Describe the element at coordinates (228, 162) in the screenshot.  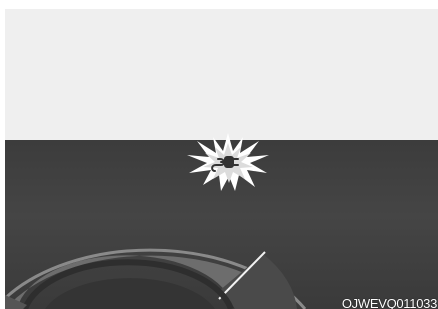
I see `charging-indicator` at that location.